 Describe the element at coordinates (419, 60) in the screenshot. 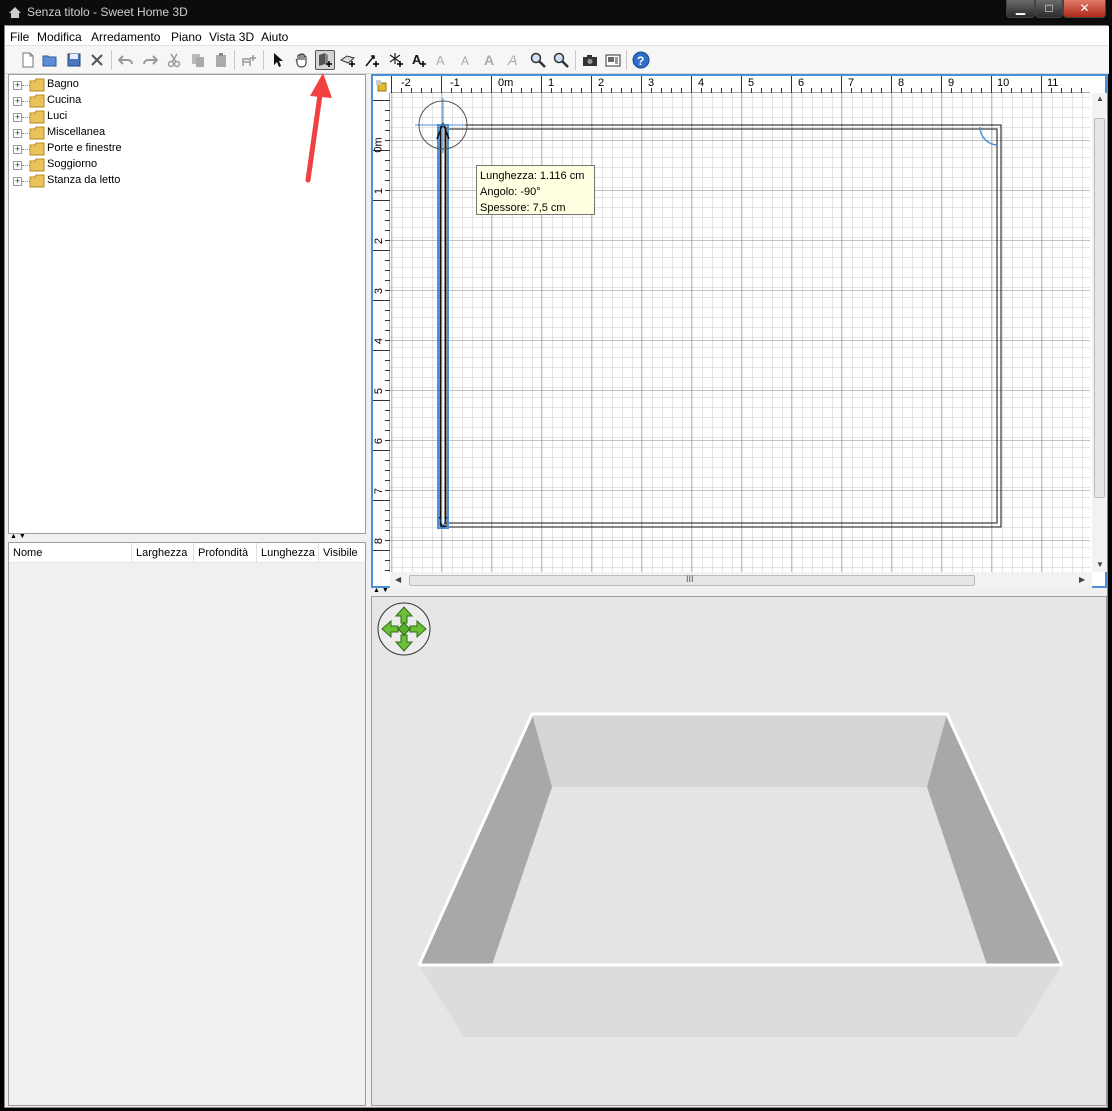

I see `add-text-icon: A` at that location.